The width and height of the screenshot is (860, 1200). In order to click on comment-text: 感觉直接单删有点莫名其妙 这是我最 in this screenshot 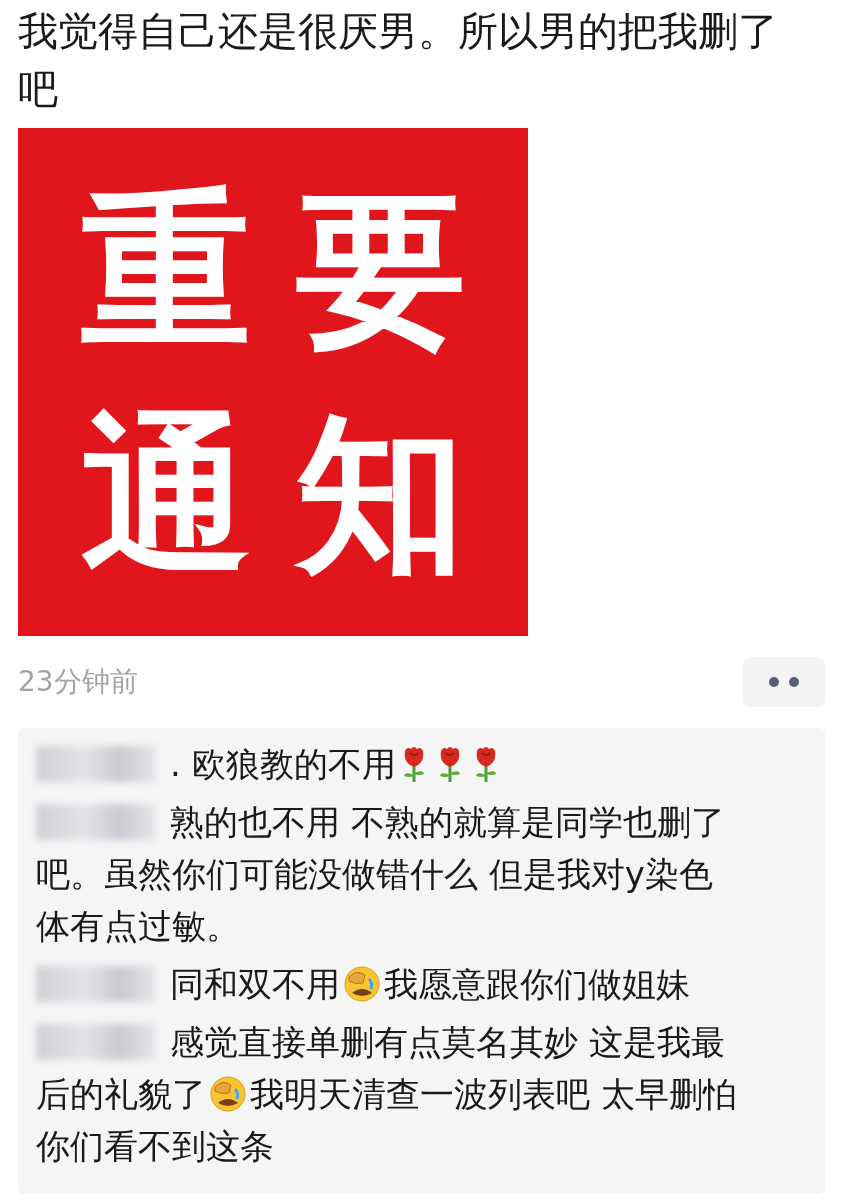, I will do `click(447, 1042)`.